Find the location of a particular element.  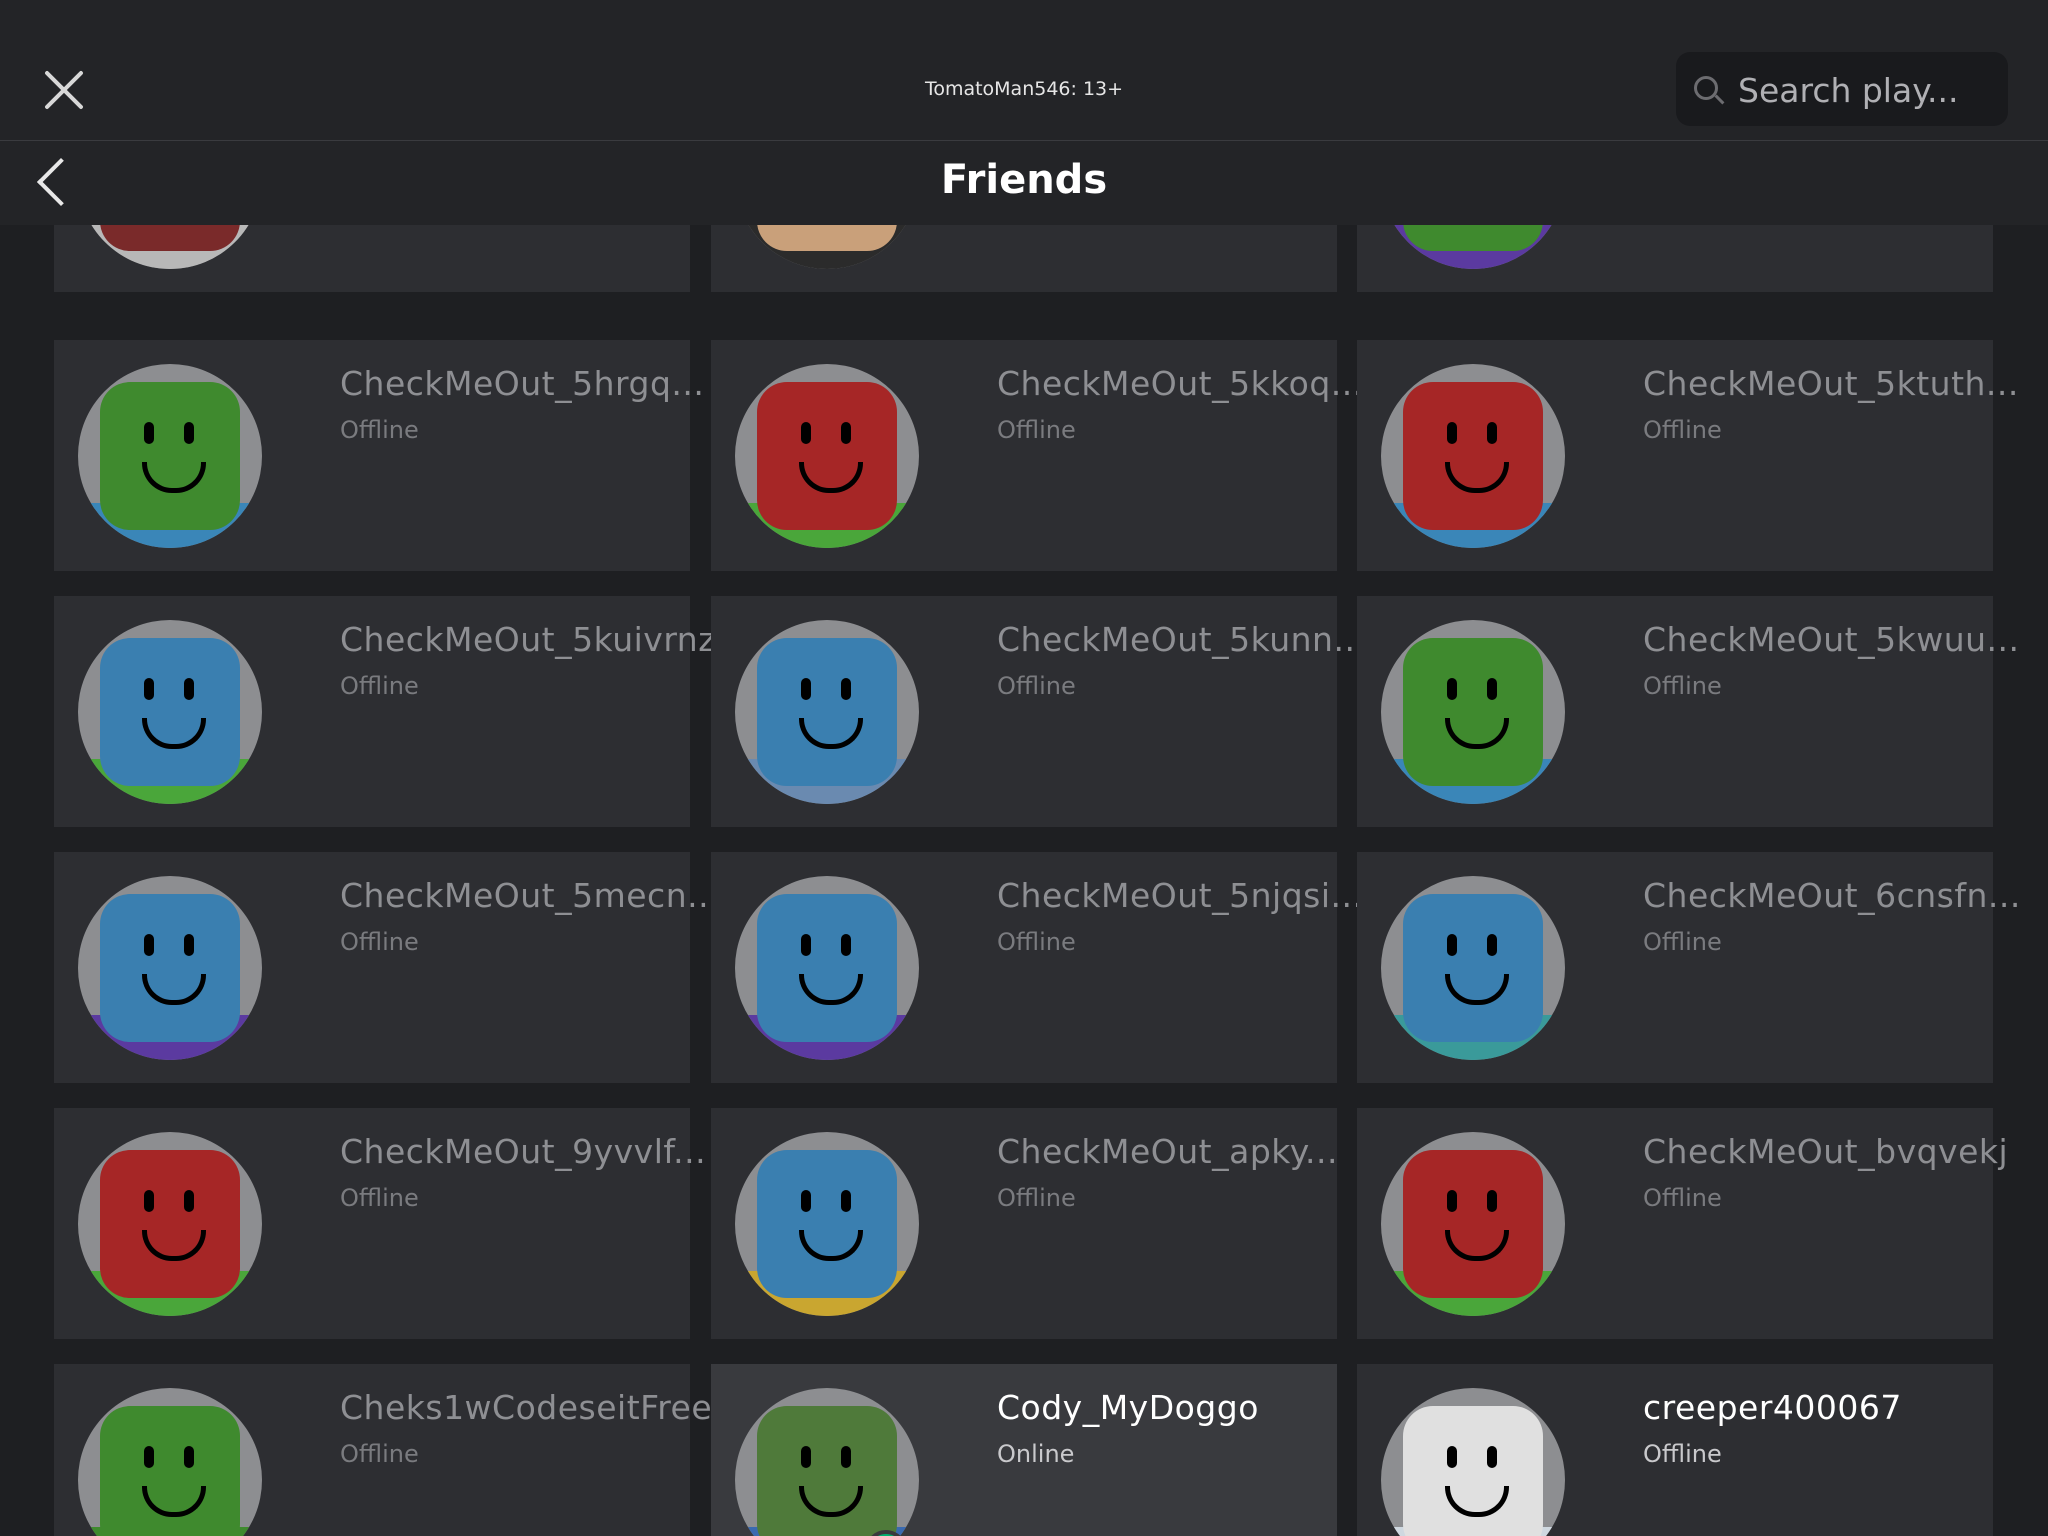

friend-card: CheckMeOut_5mecn... Offline is located at coordinates (387, 967).